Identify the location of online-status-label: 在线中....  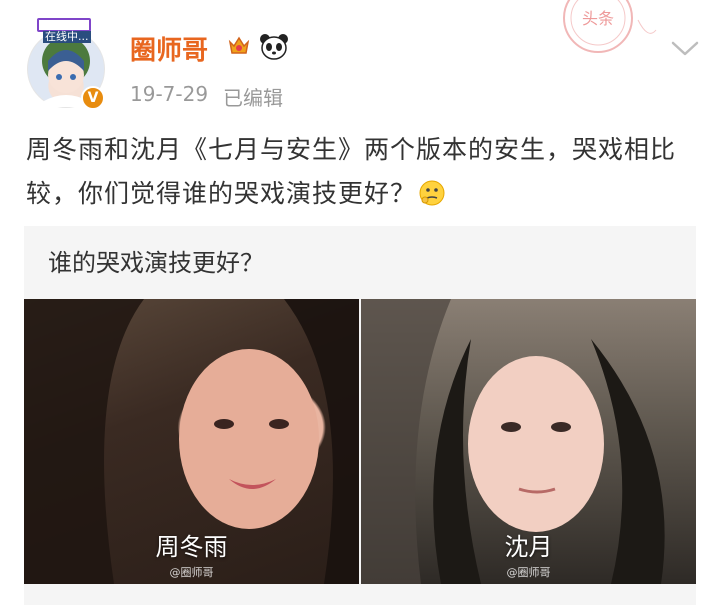
(67, 36).